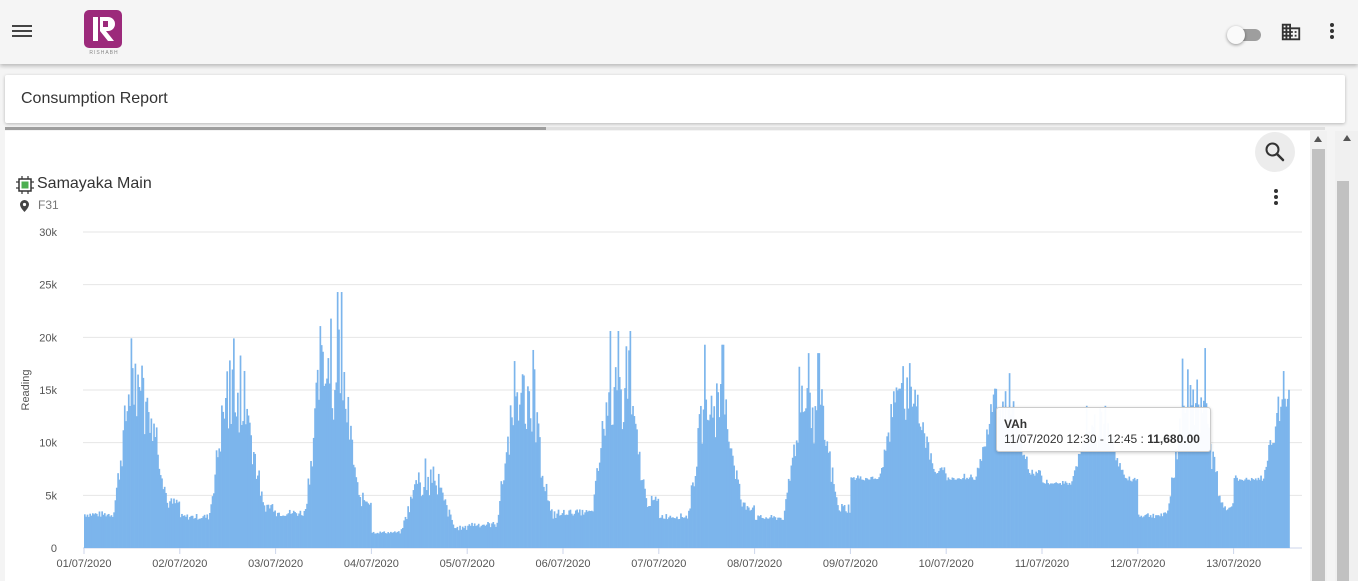 The width and height of the screenshot is (1358, 581). I want to click on x-tick-label: 13/07/2020, so click(1233, 564).